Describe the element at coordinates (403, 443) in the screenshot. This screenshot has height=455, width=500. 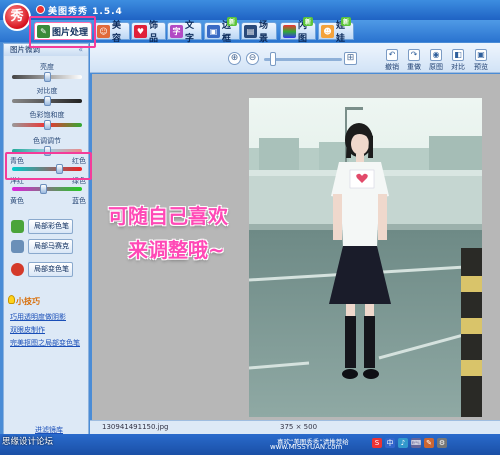
I see `ime-sound-icon: ♪` at that location.